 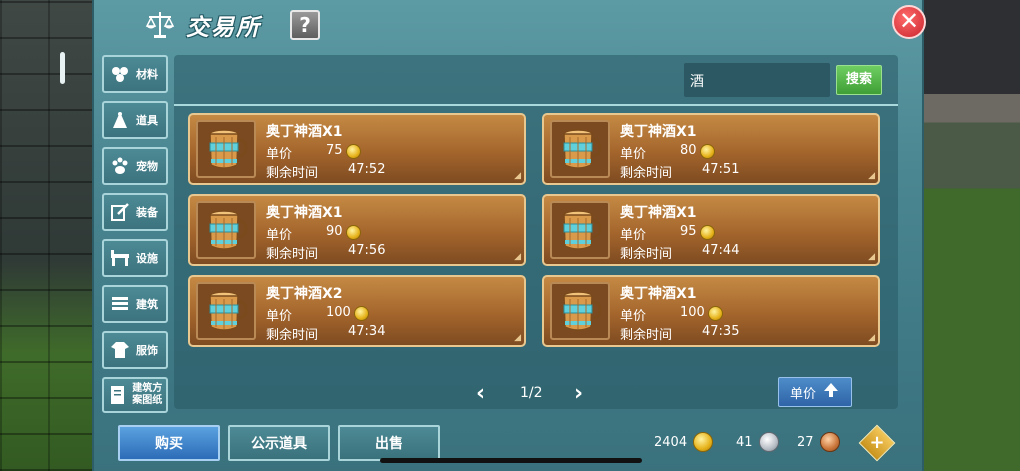 I want to click on building-icon, so click(x=120, y=304).